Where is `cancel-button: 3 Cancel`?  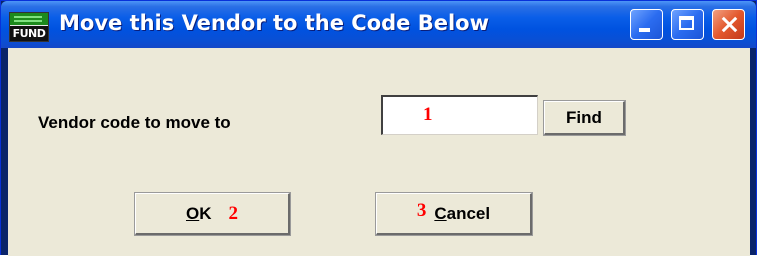 cancel-button: 3 Cancel is located at coordinates (454, 214).